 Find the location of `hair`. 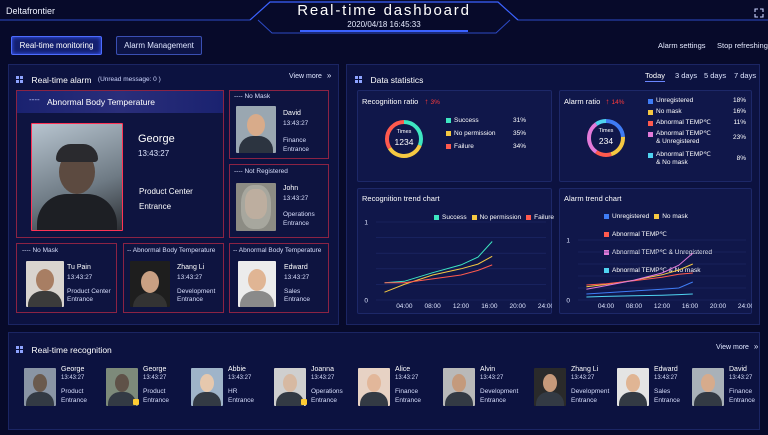

hair is located at coordinates (256, 207).